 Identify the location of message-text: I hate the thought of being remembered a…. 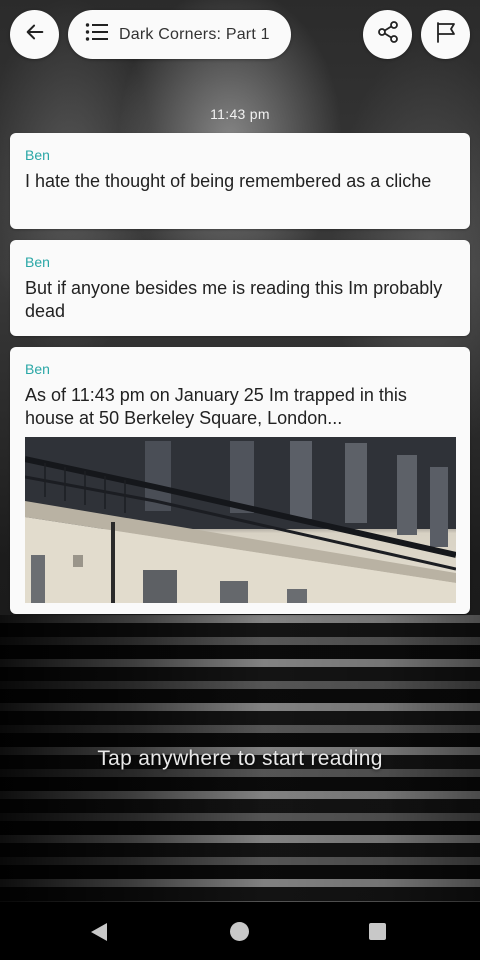
(228, 181).